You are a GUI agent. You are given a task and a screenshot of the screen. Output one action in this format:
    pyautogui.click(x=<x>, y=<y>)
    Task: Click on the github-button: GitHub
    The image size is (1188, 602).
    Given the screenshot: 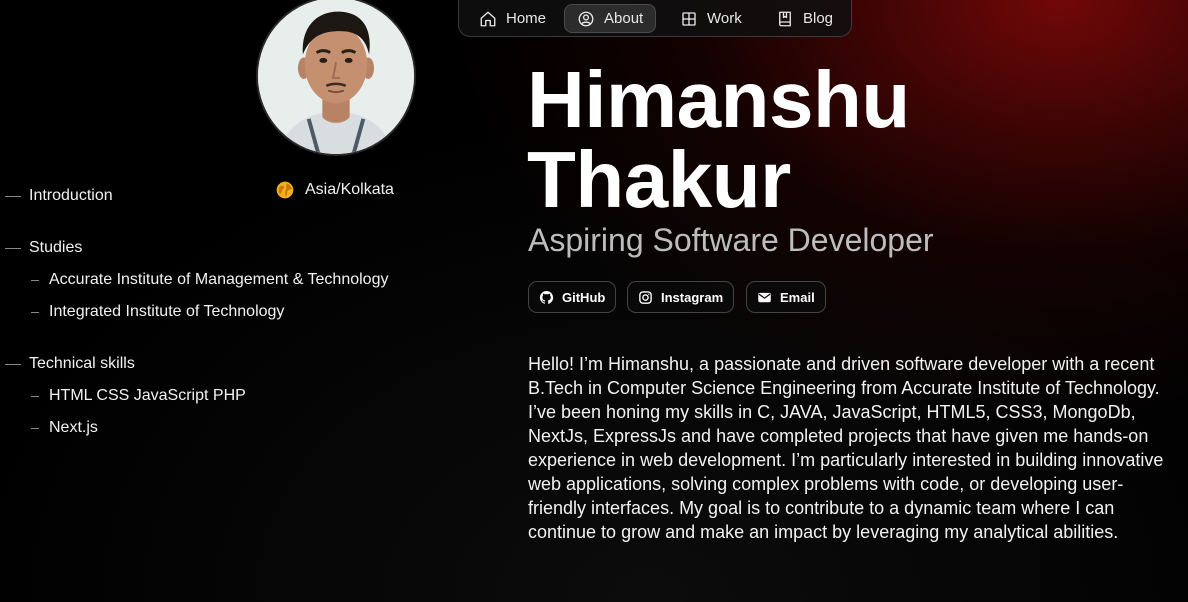 What is the action you would take?
    pyautogui.click(x=572, y=297)
    